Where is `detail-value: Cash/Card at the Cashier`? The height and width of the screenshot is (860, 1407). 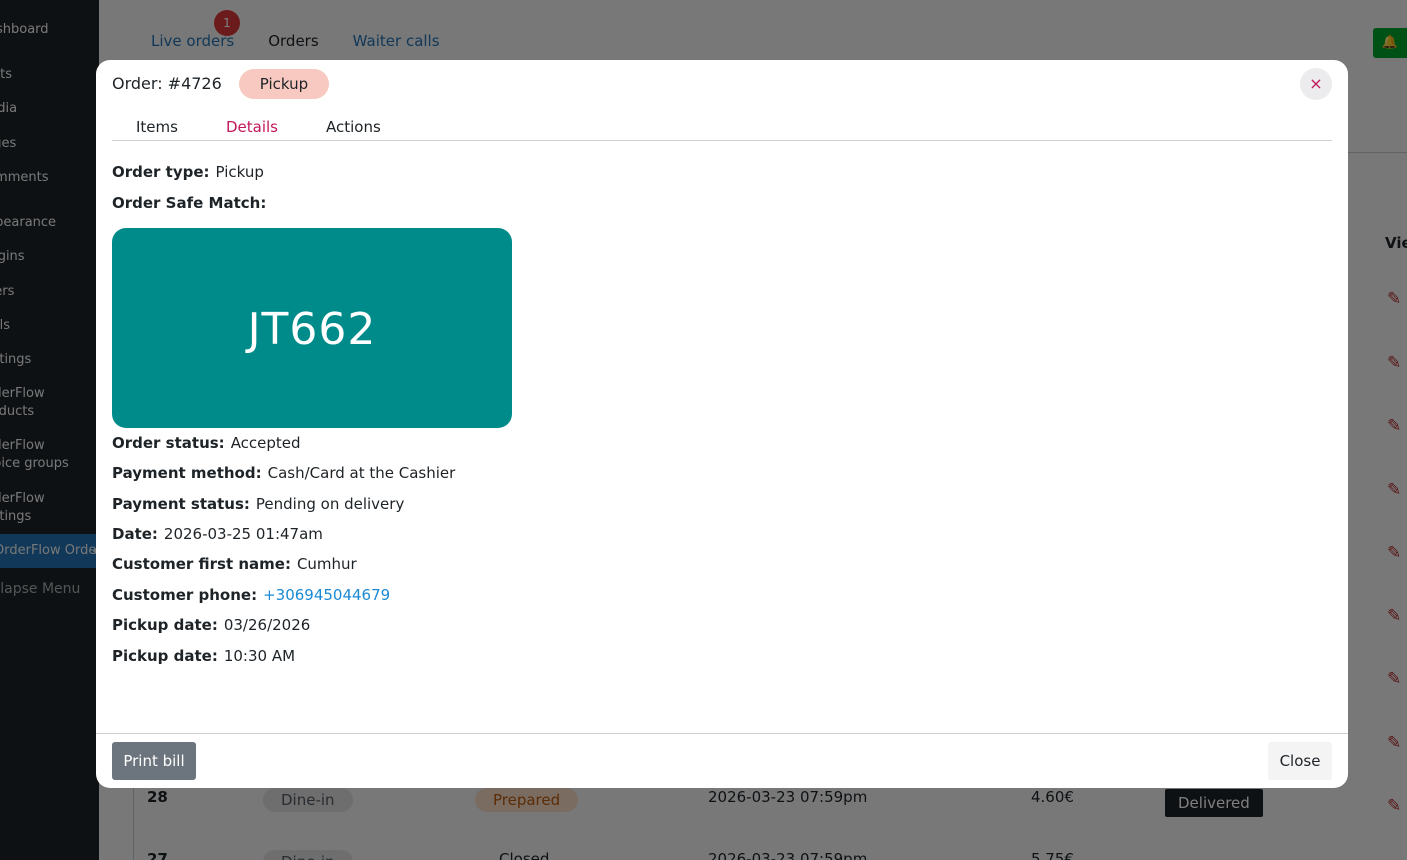 detail-value: Cash/Card at the Cashier is located at coordinates (361, 473).